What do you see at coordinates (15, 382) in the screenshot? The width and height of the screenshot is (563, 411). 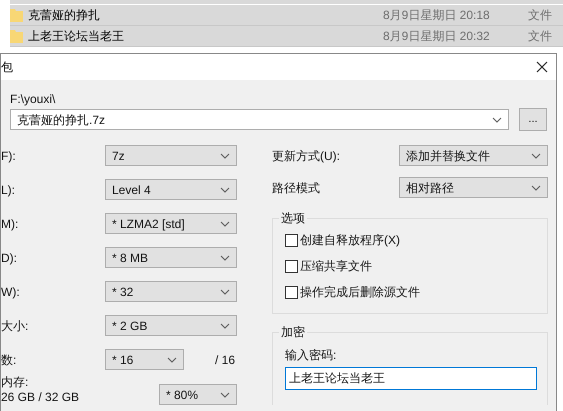 I see `memory-label: 内存:` at bounding box center [15, 382].